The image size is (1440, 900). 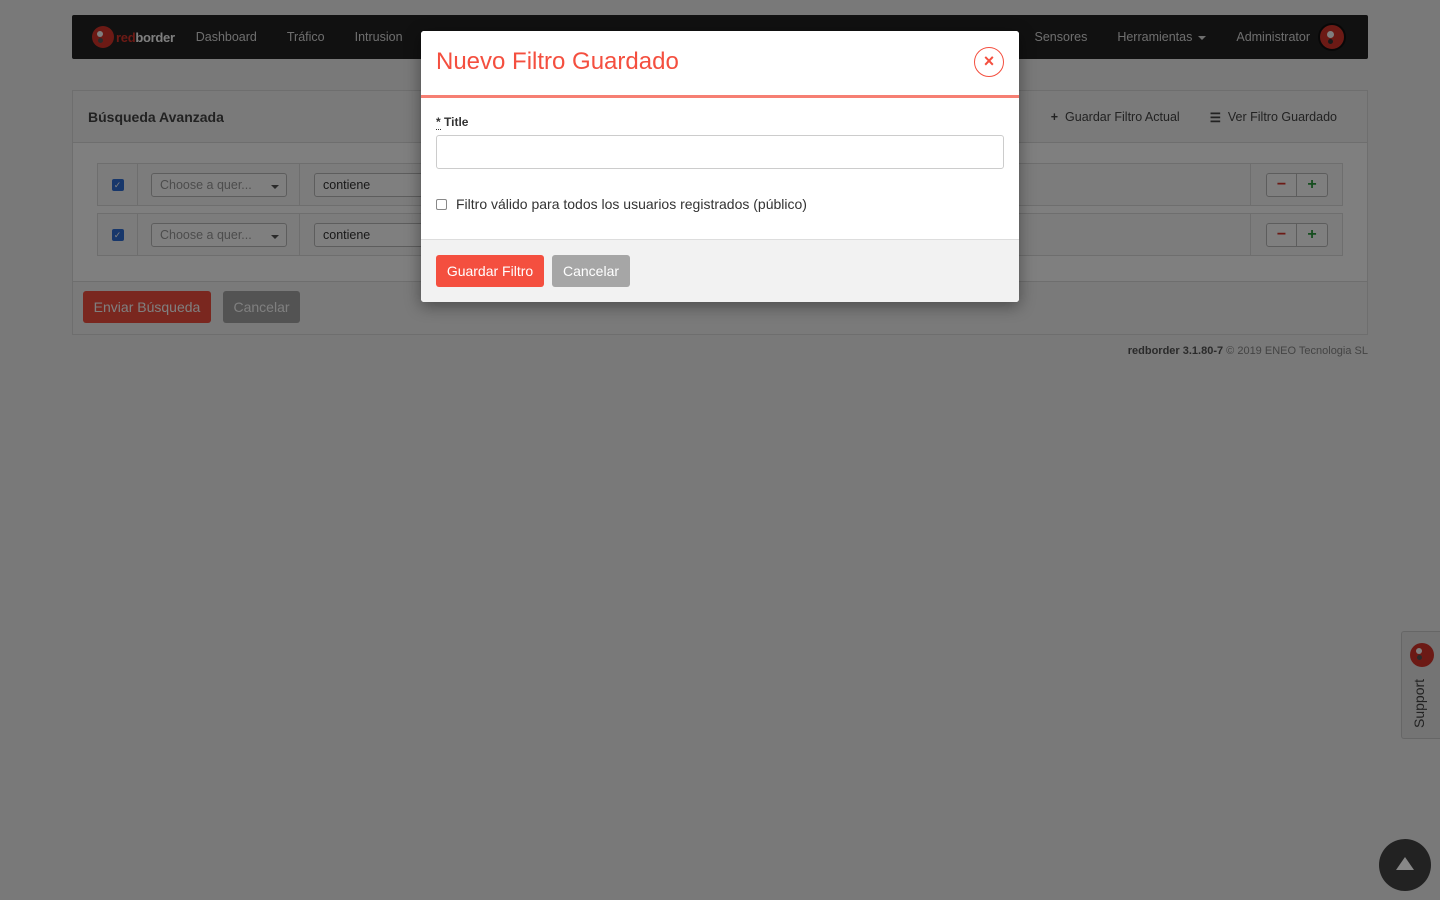 What do you see at coordinates (438, 122) in the screenshot?
I see `required-marker: *` at bounding box center [438, 122].